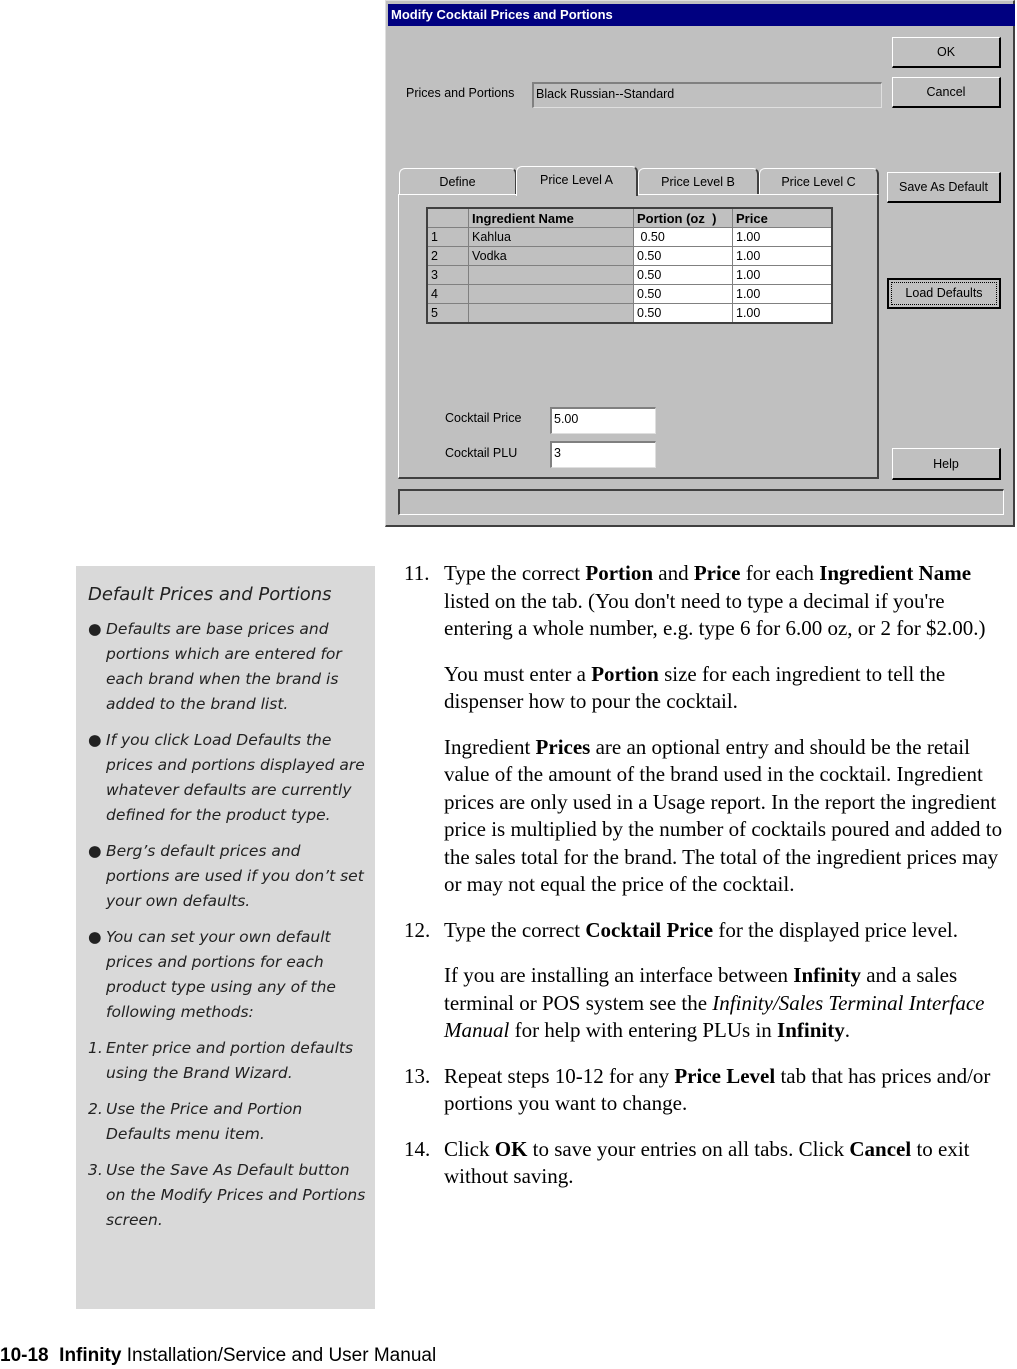 The height and width of the screenshot is (1369, 1017). What do you see at coordinates (281, 1355) in the screenshot?
I see `footer-title: Installation/Service and User Manual` at bounding box center [281, 1355].